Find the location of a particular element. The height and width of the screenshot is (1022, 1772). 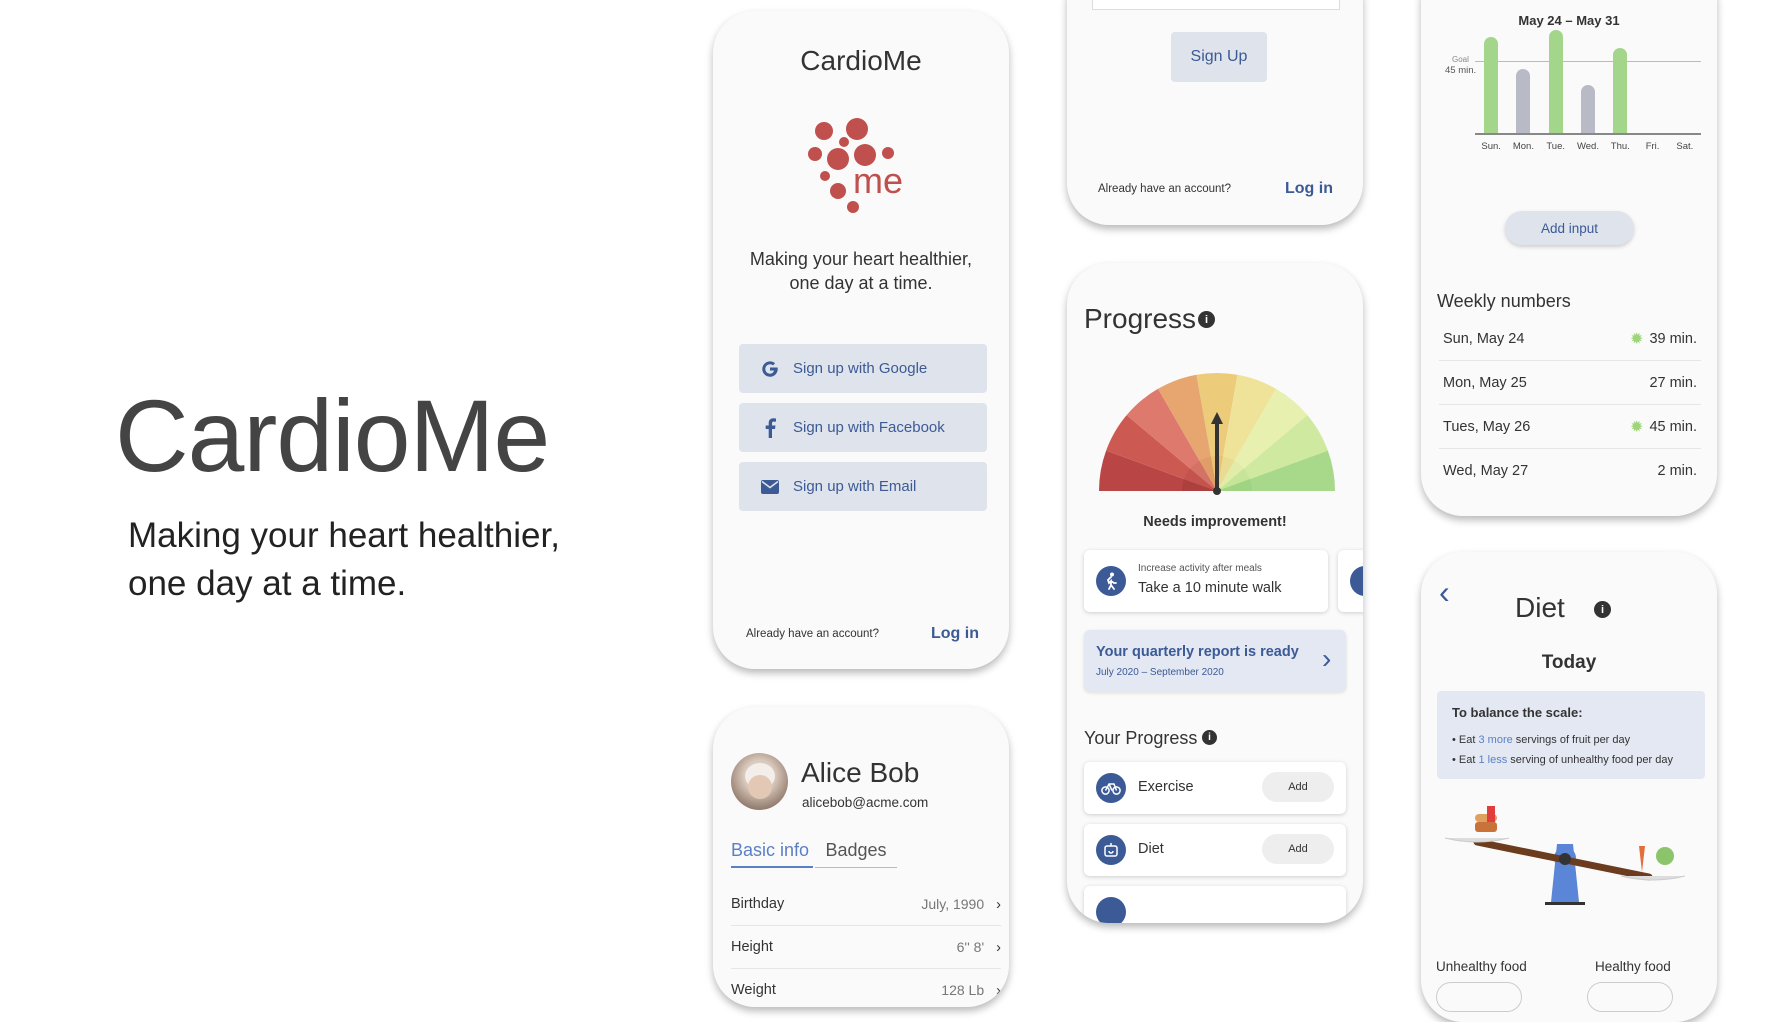

walking-icon is located at coordinates (1111, 581).